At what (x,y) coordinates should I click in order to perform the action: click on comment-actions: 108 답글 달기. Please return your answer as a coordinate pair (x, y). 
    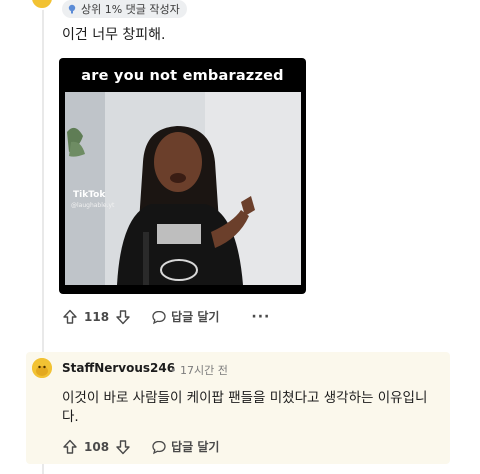
    Looking at the image, I should click on (140, 446).